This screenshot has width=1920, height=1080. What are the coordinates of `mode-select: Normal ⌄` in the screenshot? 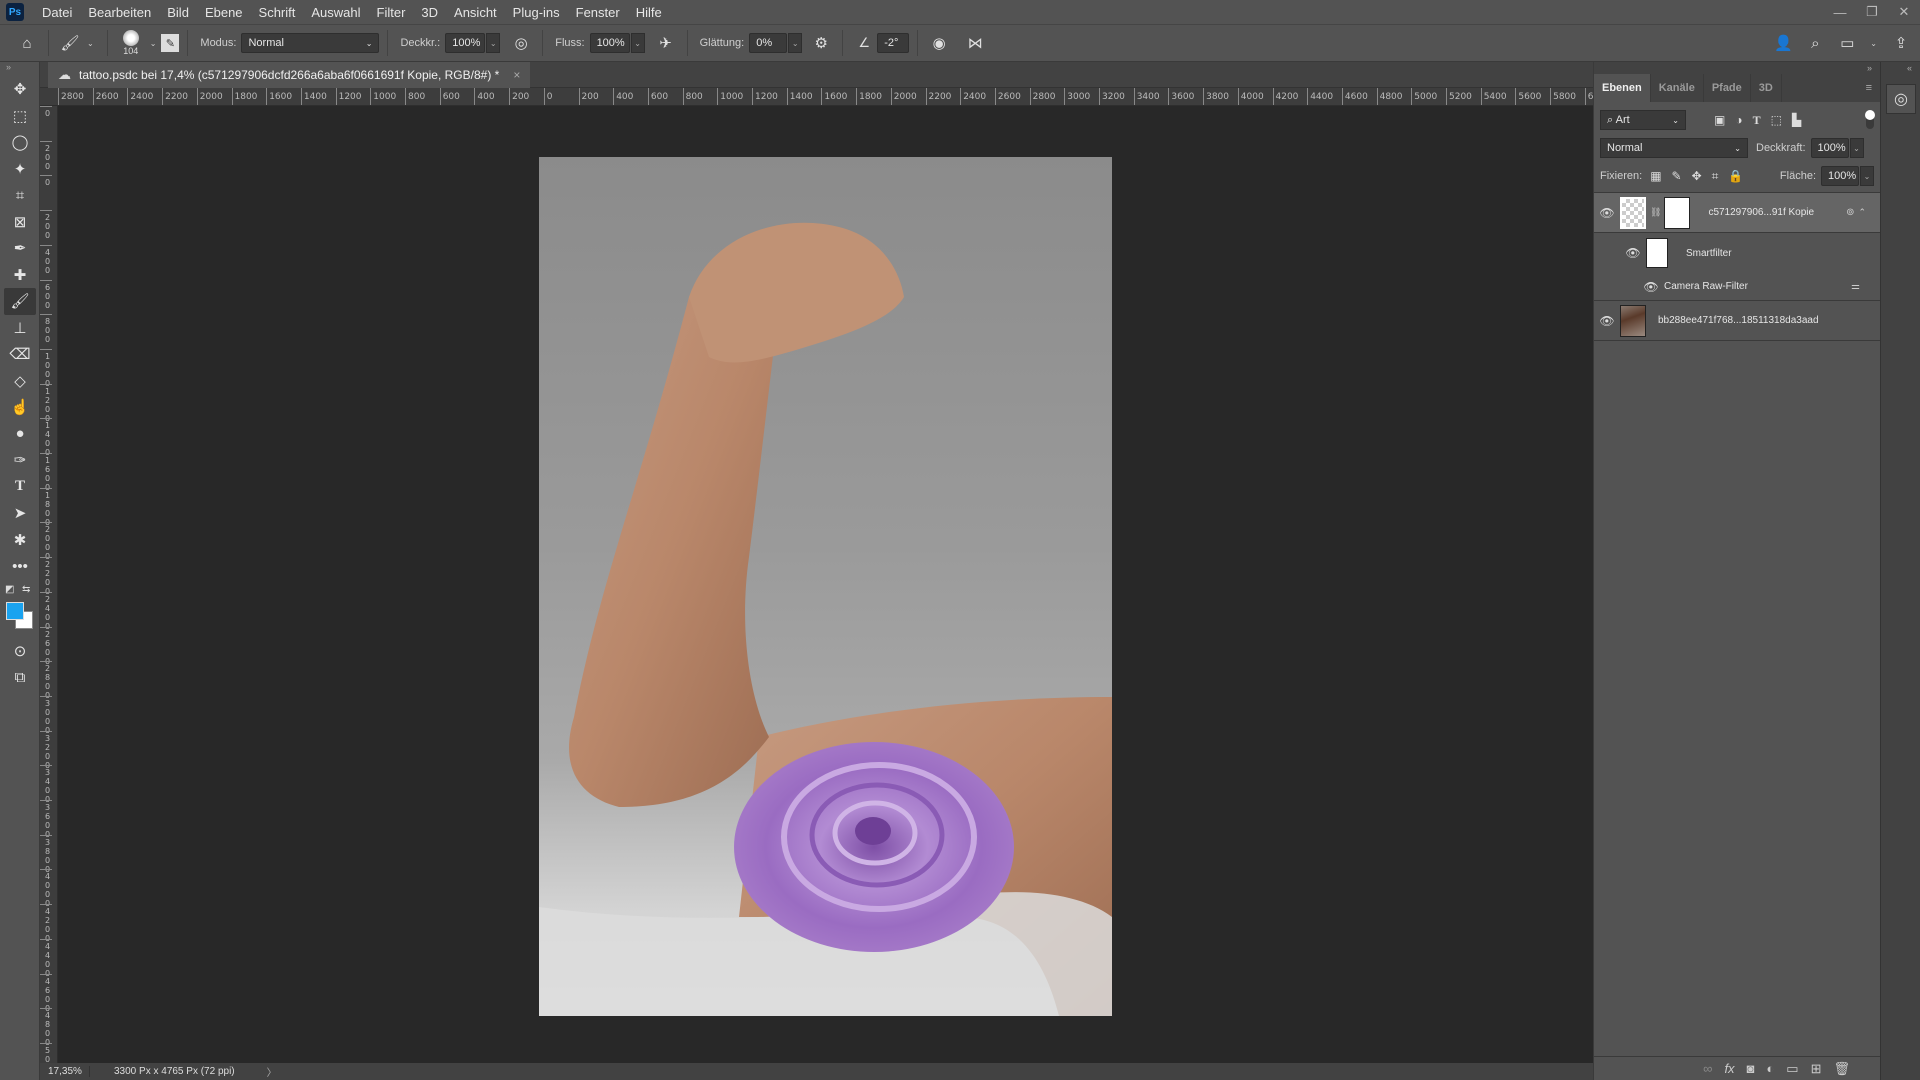 It's located at (310, 43).